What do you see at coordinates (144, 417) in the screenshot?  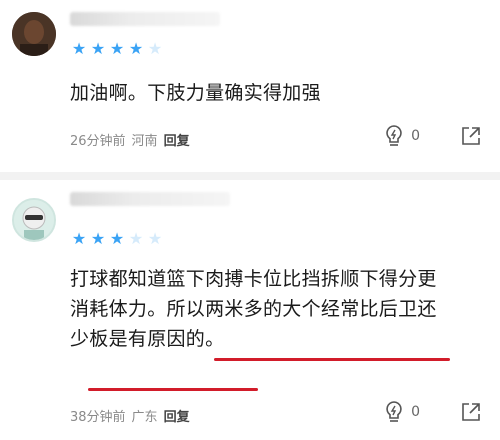 I see `comment-location: 广东` at bounding box center [144, 417].